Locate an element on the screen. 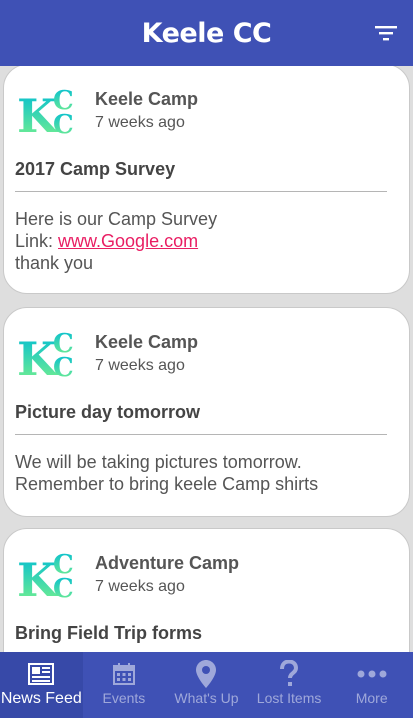 Image resolution: width=413 pixels, height=718 pixels. post-body-line: Here is our Camp Survey is located at coordinates (116, 219).